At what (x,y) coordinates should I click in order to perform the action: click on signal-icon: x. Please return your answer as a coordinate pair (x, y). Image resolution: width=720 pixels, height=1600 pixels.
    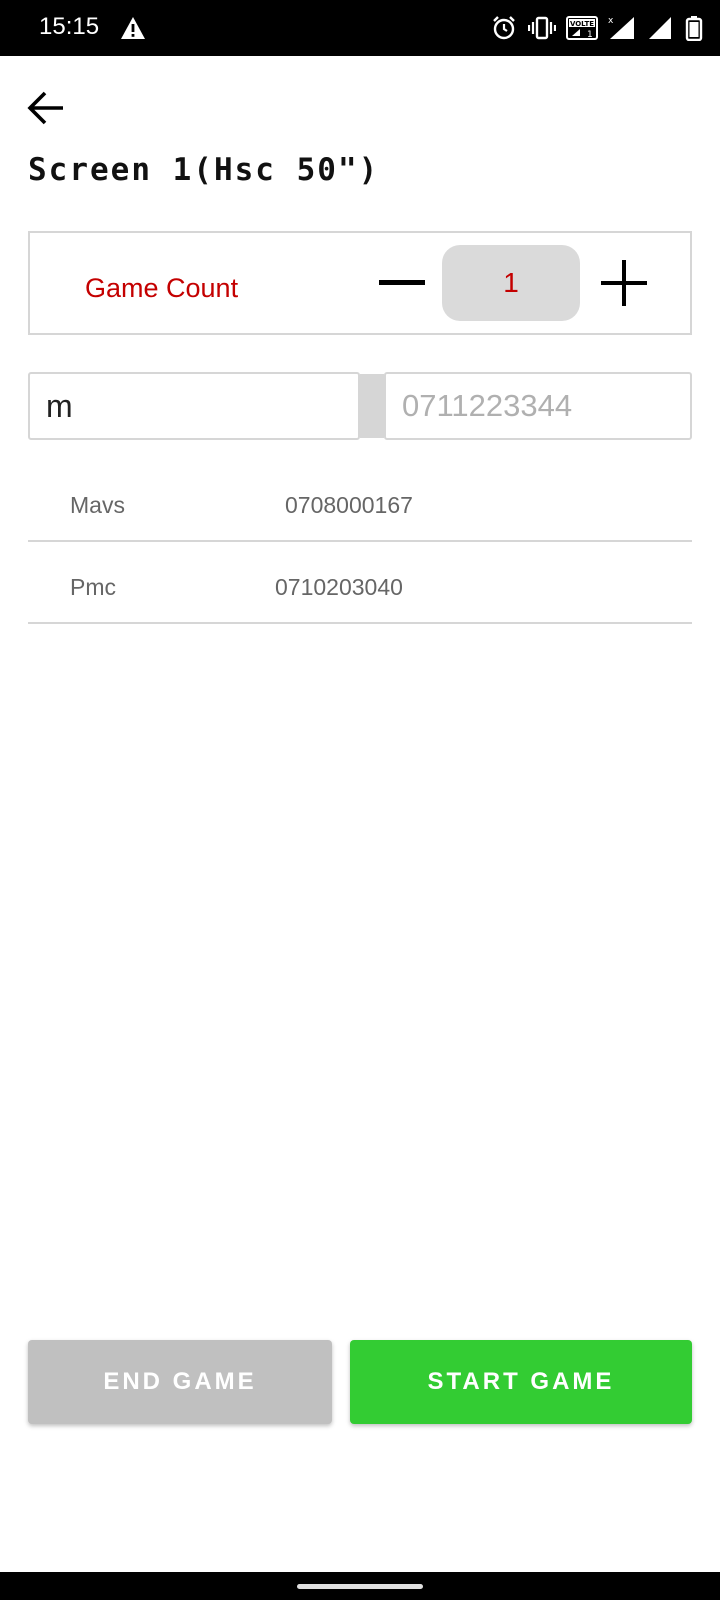
    Looking at the image, I should click on (622, 28).